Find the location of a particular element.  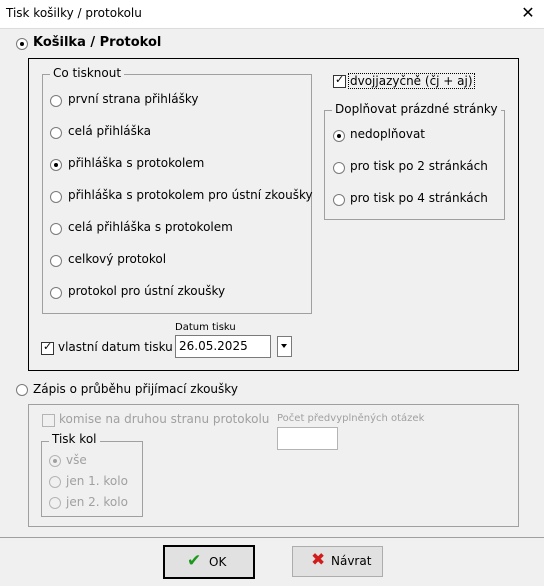

button-bar-divider is located at coordinates (272, 537).